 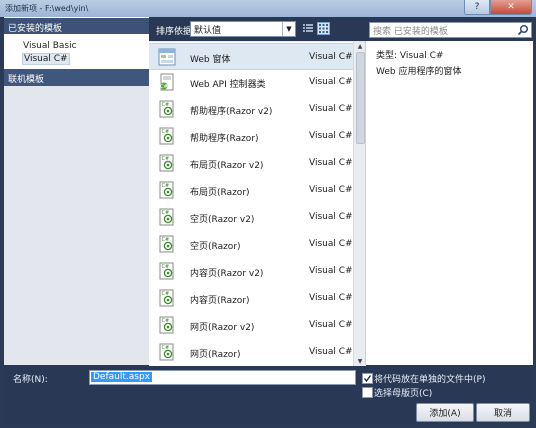 What do you see at coordinates (251, 190) in the screenshot?
I see `template-item: C# 布局页(Razor) Visual C#` at bounding box center [251, 190].